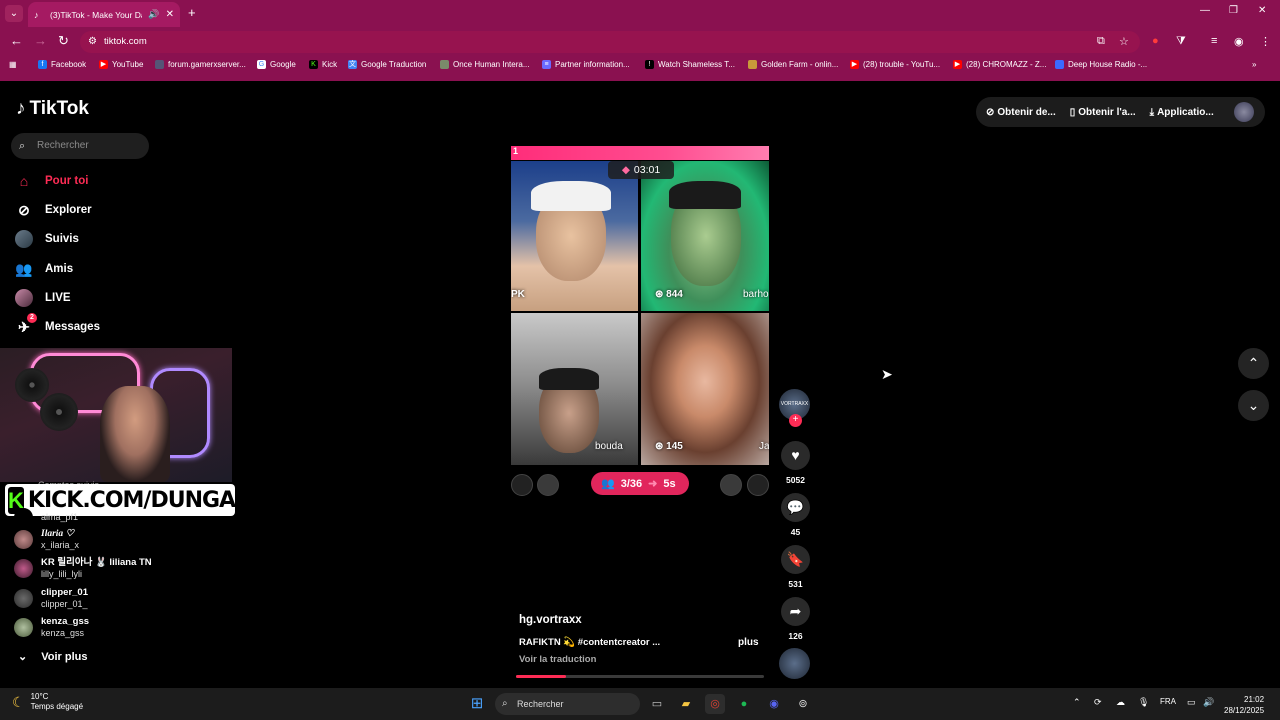 The image size is (1280, 720). Describe the element at coordinates (46, 517) in the screenshot. I see `following-item: alma_pf1` at that location.